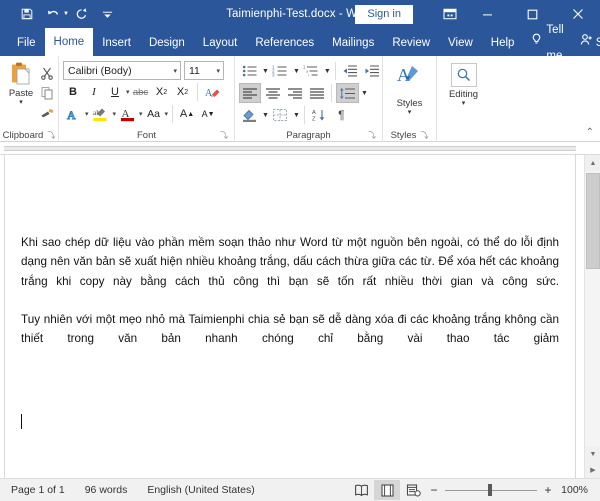  I want to click on bullets-button, so click(249, 71).